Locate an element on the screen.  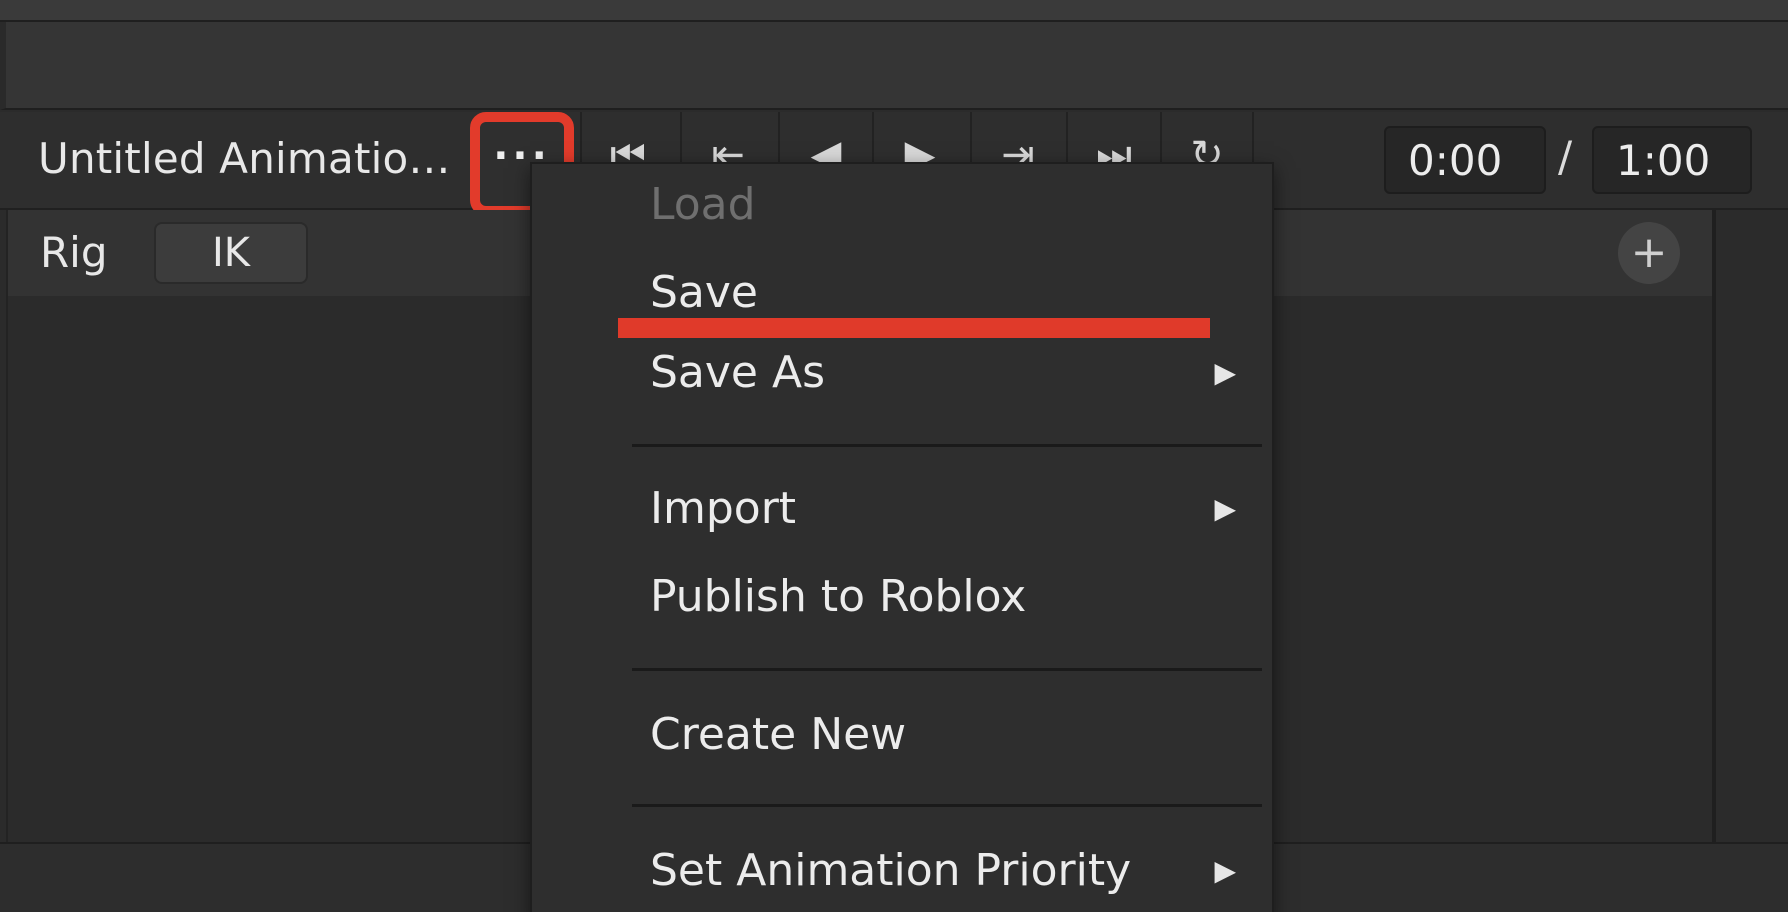
menu-item-label: Publish to Roblox is located at coordinates (838, 596).